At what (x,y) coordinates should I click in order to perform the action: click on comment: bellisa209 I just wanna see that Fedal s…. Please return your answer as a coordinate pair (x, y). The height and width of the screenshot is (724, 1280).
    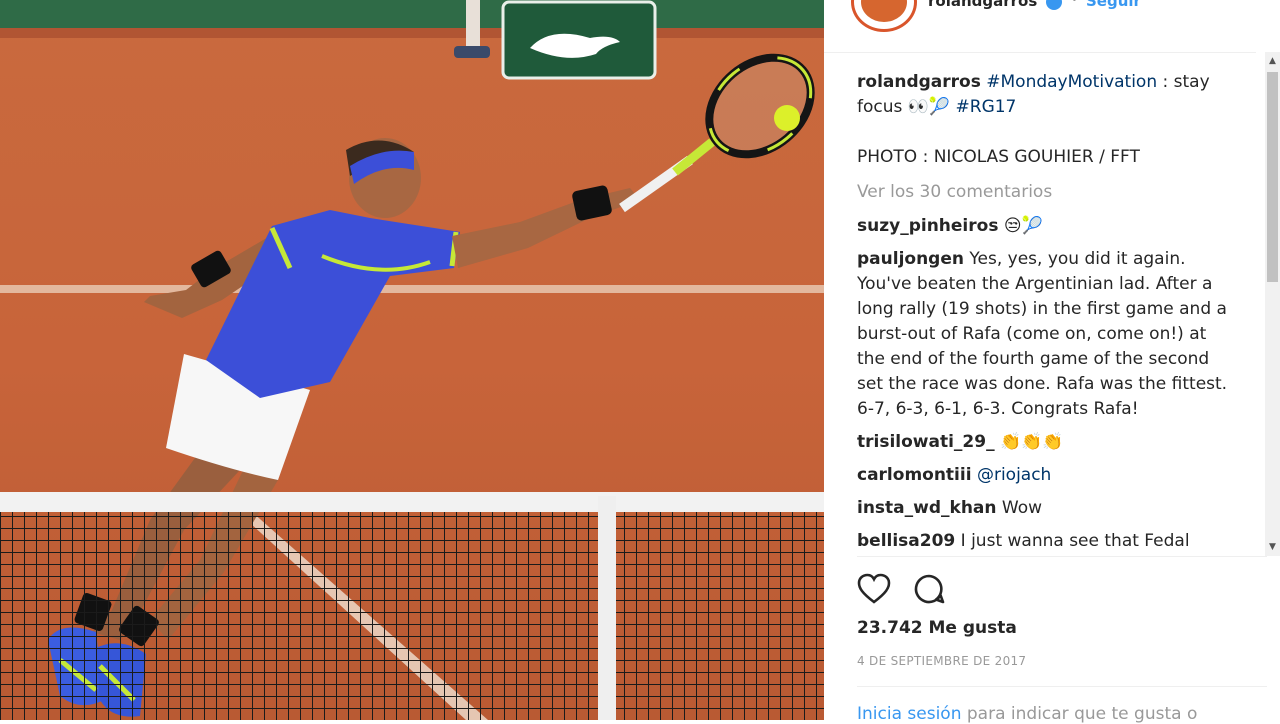
    Looking at the image, I should click on (1043, 543).